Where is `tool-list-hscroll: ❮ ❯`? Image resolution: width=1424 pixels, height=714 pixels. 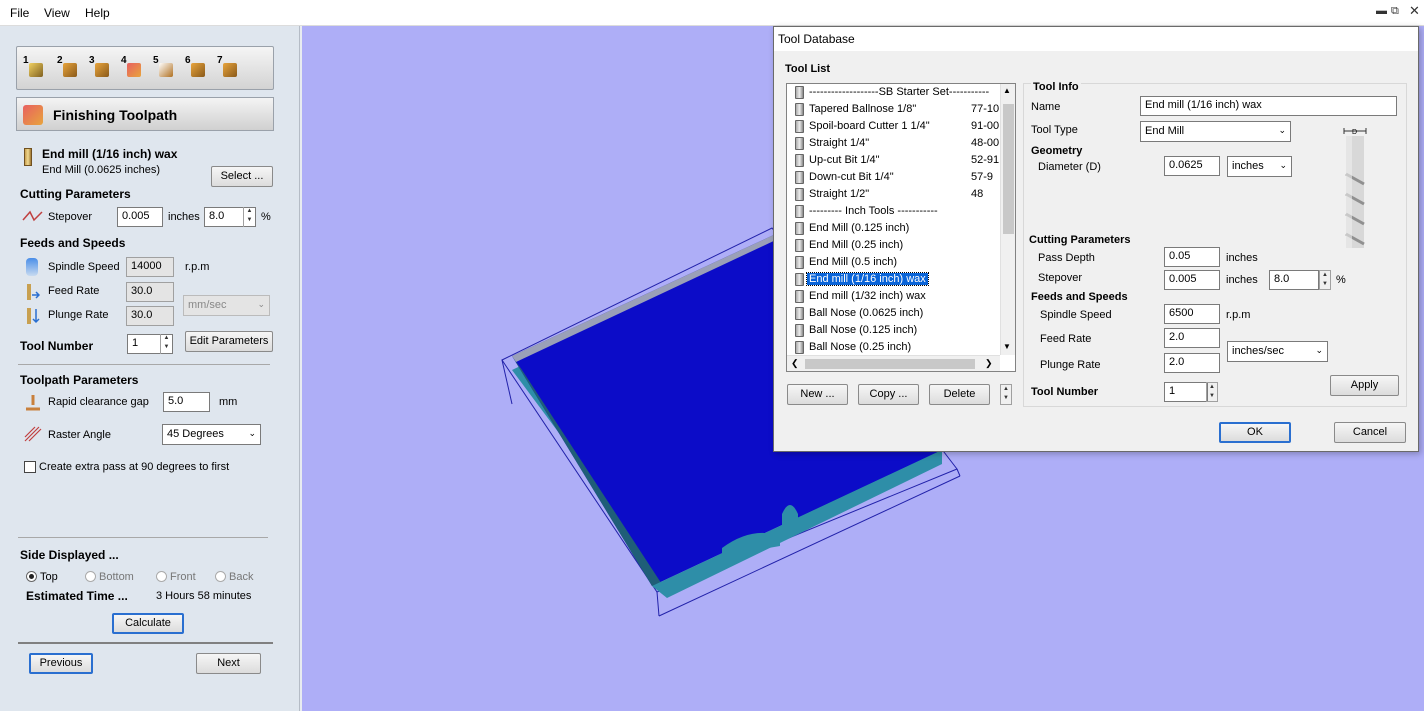 tool-list-hscroll: ❮ ❯ is located at coordinates (893, 363).